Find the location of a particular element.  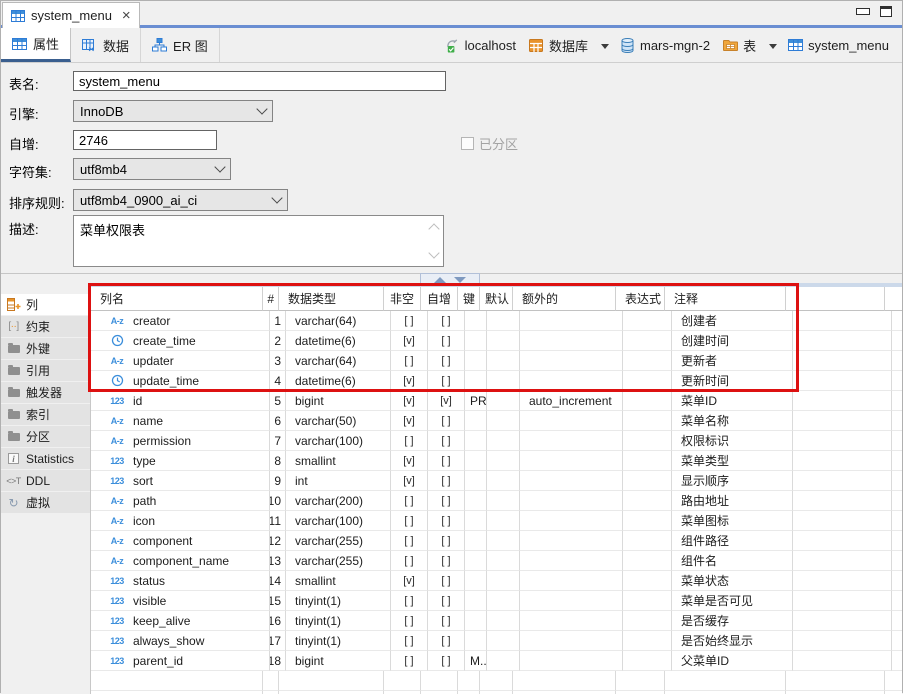

cell-datatype: bigint is located at coordinates (338, 401).